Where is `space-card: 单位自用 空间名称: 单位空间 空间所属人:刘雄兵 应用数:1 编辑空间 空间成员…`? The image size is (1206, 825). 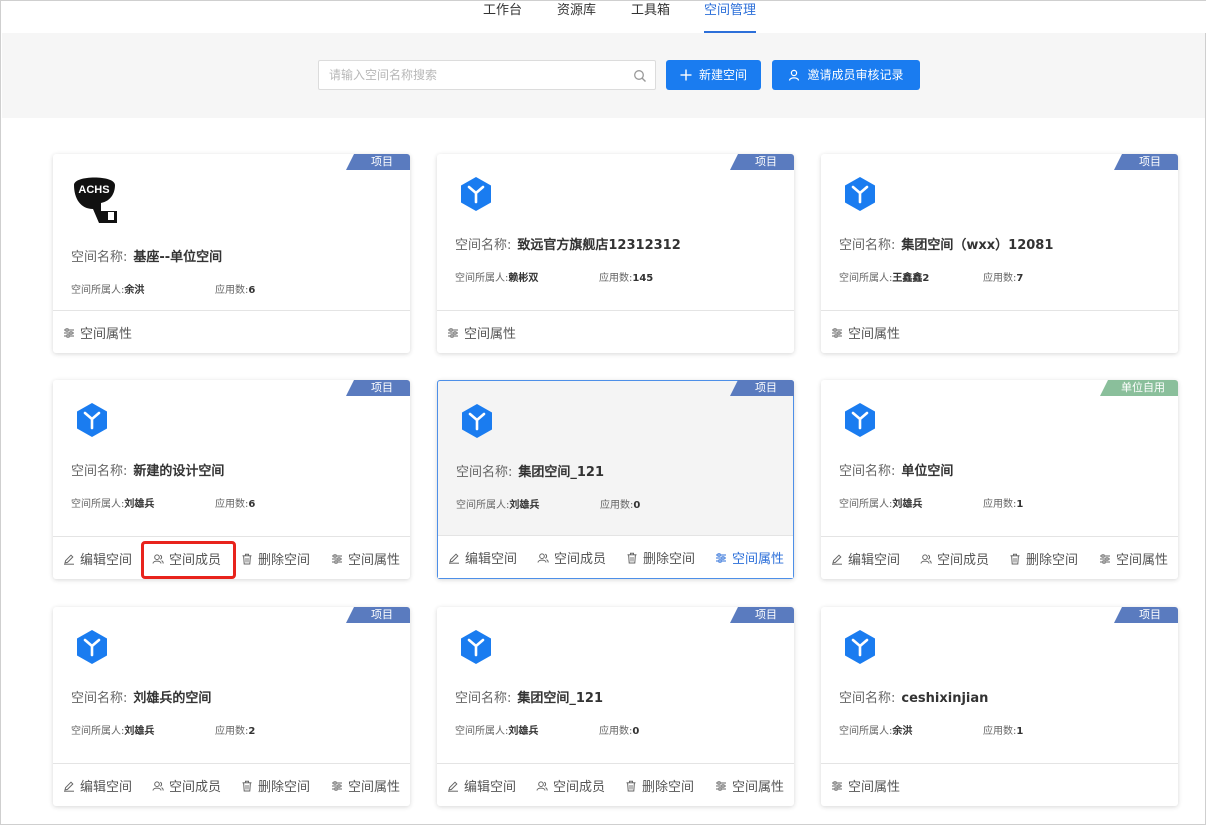 space-card: 单位自用 空间名称: 单位空间 空间所属人:刘雄兵 应用数:1 编辑空间 空间成员… is located at coordinates (999, 479).